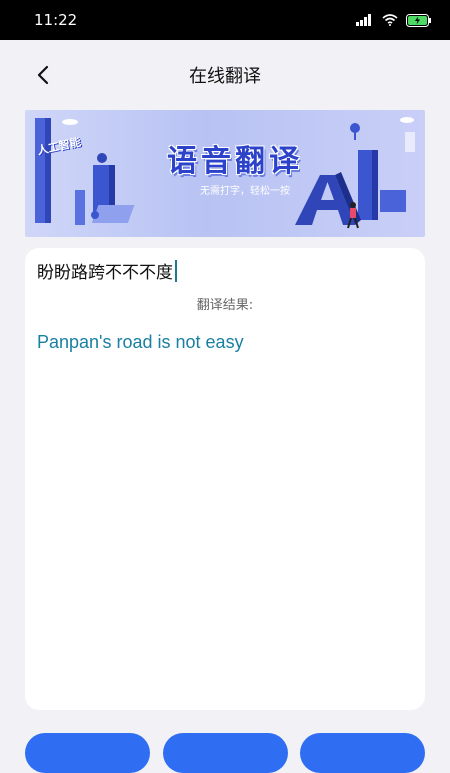 The width and height of the screenshot is (450, 773). I want to click on source-text: 盼盼路跨不不不度, so click(105, 273).